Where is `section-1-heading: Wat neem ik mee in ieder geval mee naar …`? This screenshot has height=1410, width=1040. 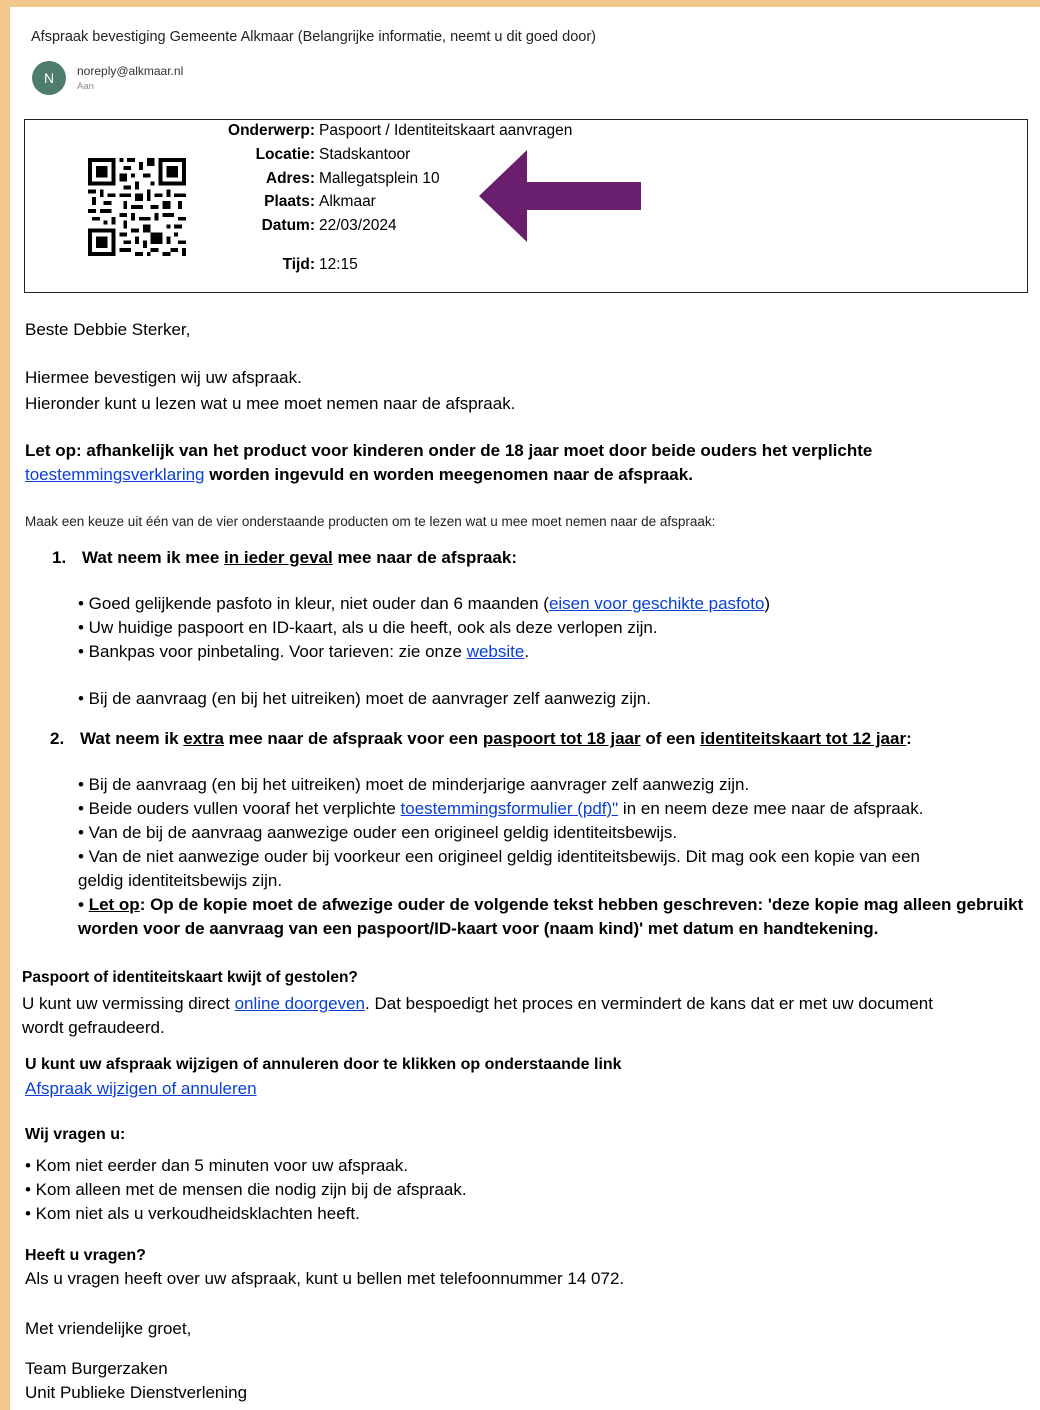
section-1-heading: Wat neem ik mee in ieder geval mee naar … is located at coordinates (299, 557).